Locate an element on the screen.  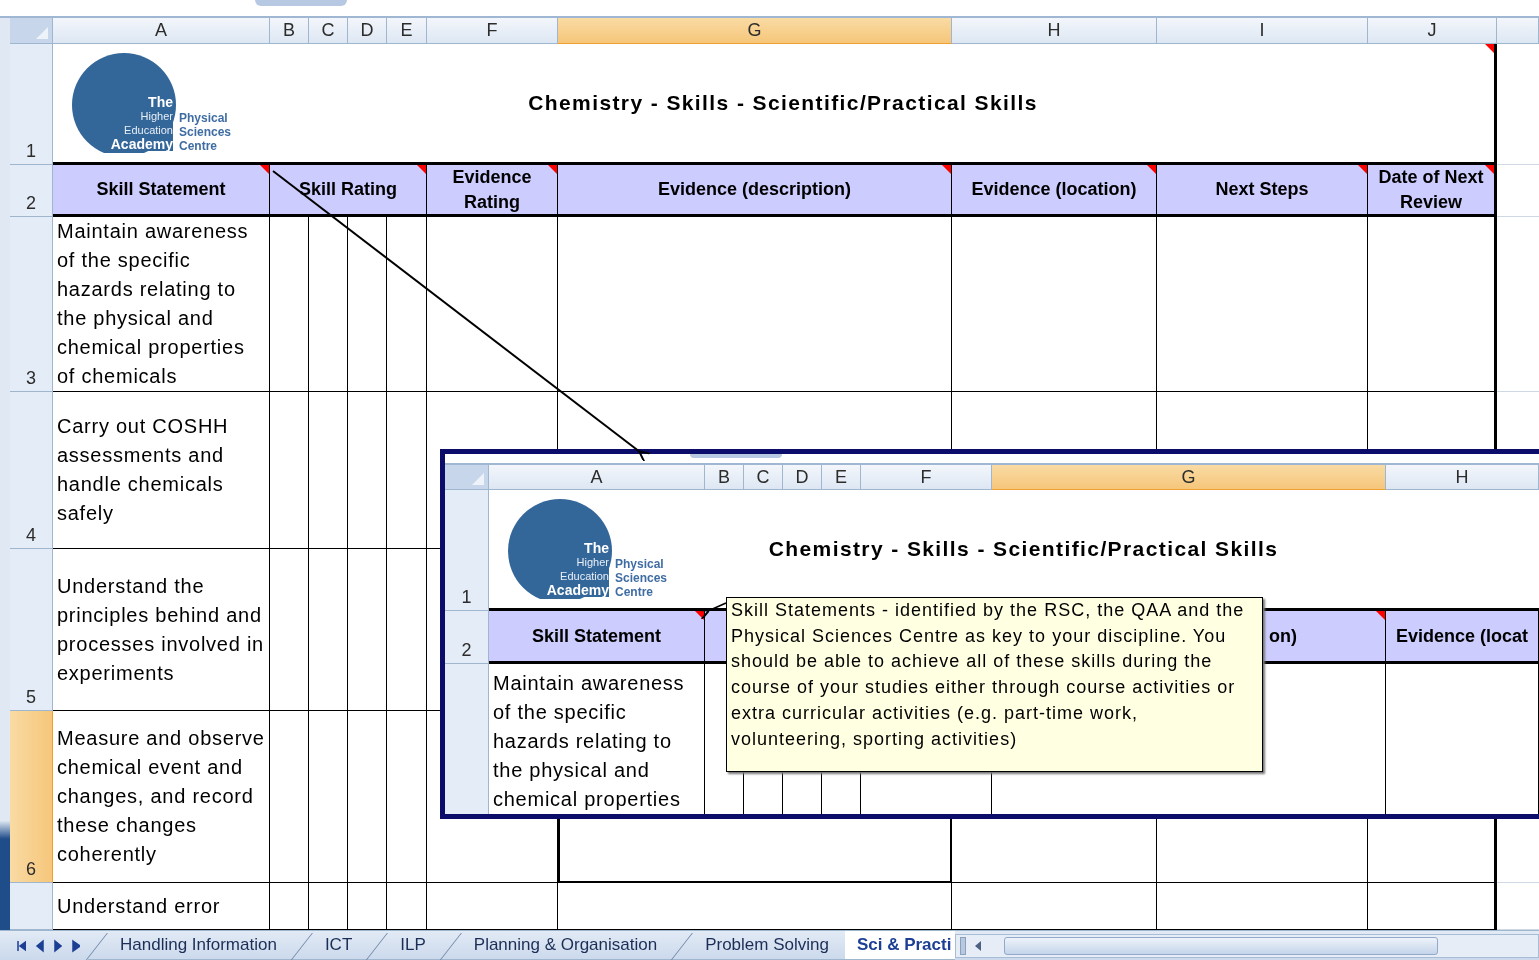
column-heading: Evidence (locat is located at coordinates (1462, 637).